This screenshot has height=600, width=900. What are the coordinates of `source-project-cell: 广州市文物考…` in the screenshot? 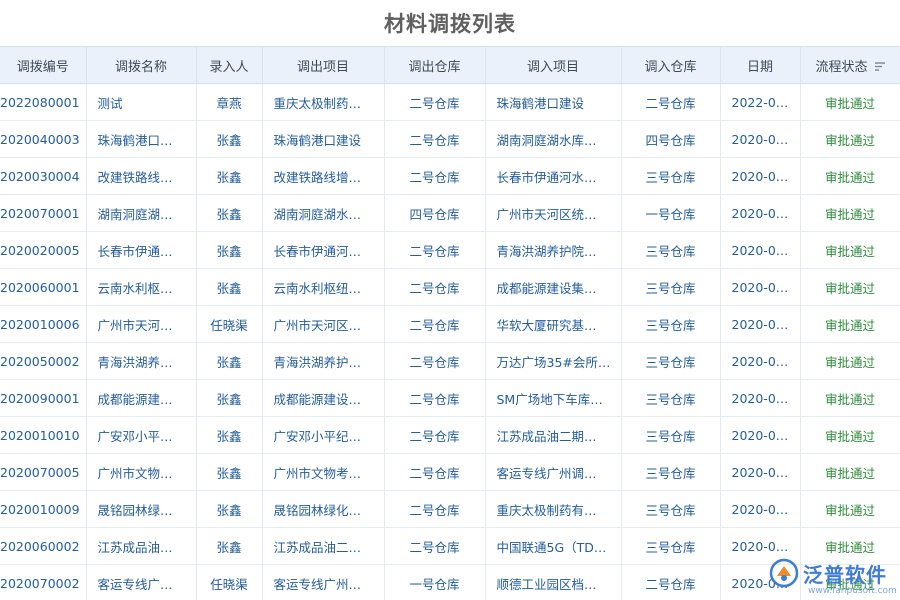 It's located at (323, 472).